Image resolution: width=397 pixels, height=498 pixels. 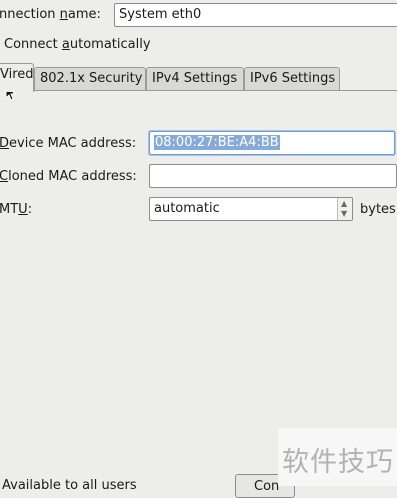 What do you see at coordinates (50, 14) in the screenshot?
I see `connection-name-label: nnection name:` at bounding box center [50, 14].